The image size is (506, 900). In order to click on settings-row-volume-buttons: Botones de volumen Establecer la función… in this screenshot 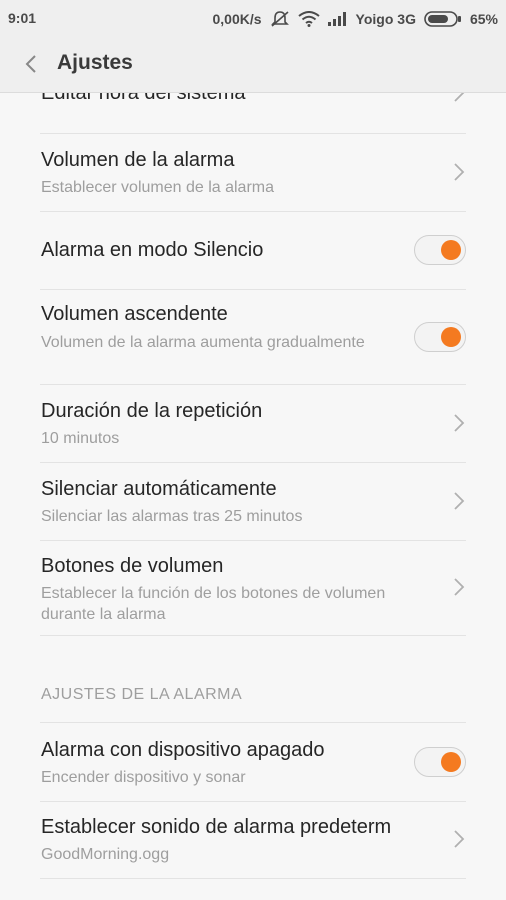, I will do `click(253, 588)`.